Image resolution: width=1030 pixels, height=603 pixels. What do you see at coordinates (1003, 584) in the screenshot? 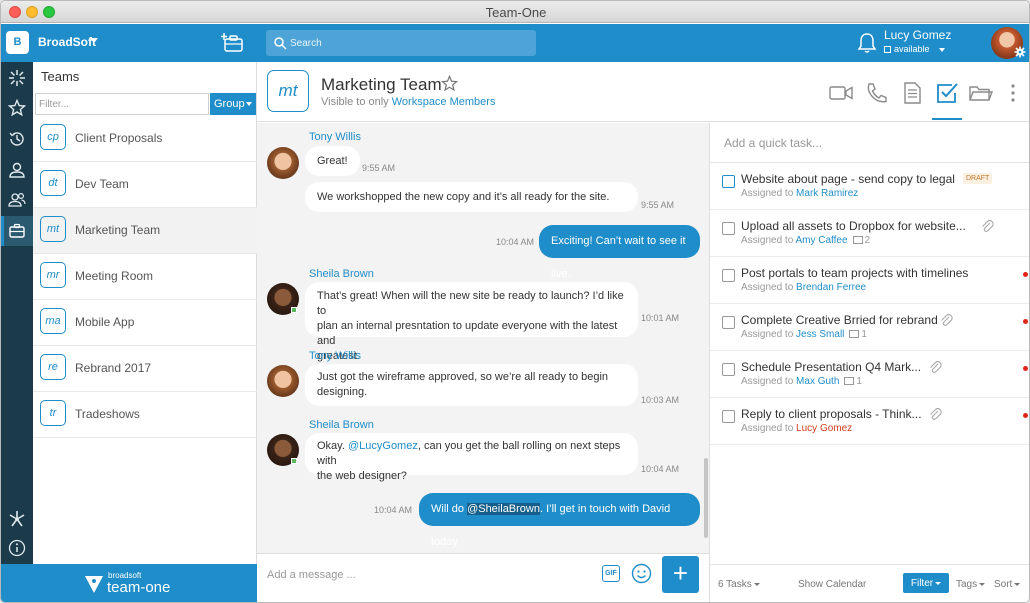
I see `sort-label: Sort` at bounding box center [1003, 584].